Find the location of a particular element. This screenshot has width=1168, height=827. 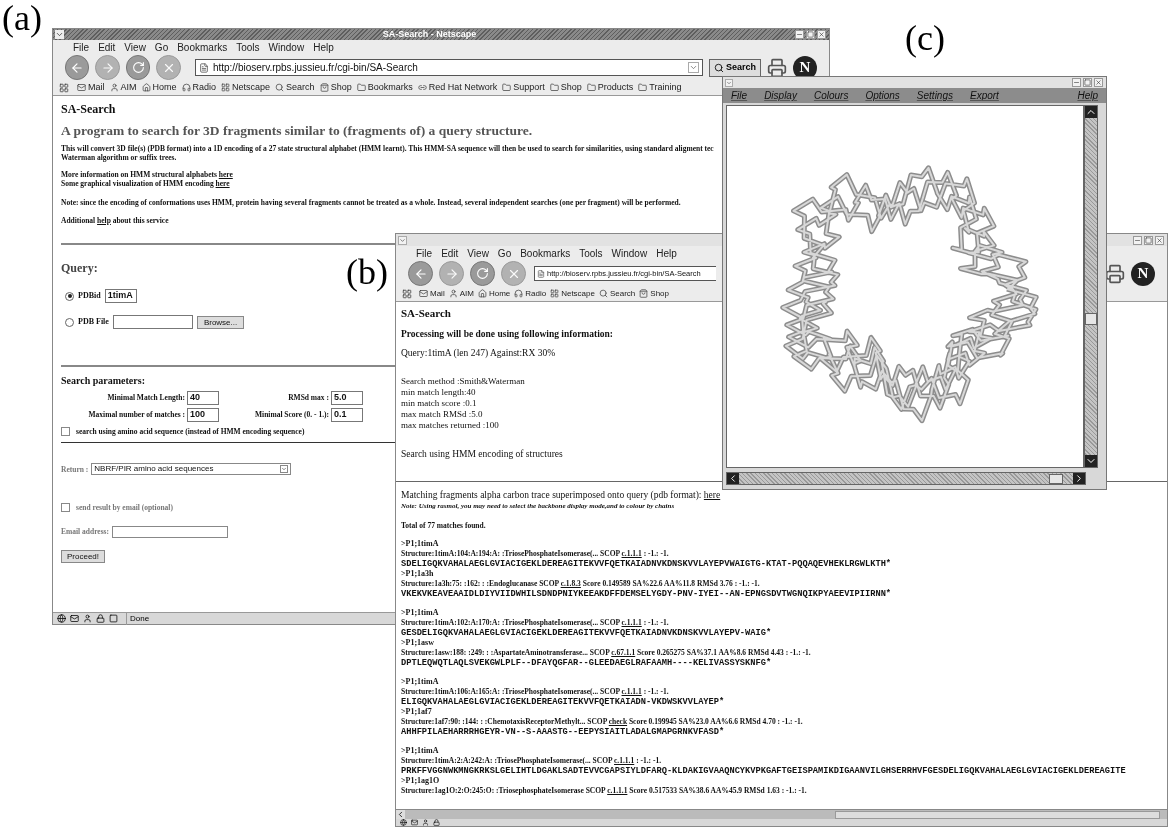

url-field: http://bioserv.rpbs.jussieu.fr/cgi-bin/SA-Search is located at coordinates (448, 67).